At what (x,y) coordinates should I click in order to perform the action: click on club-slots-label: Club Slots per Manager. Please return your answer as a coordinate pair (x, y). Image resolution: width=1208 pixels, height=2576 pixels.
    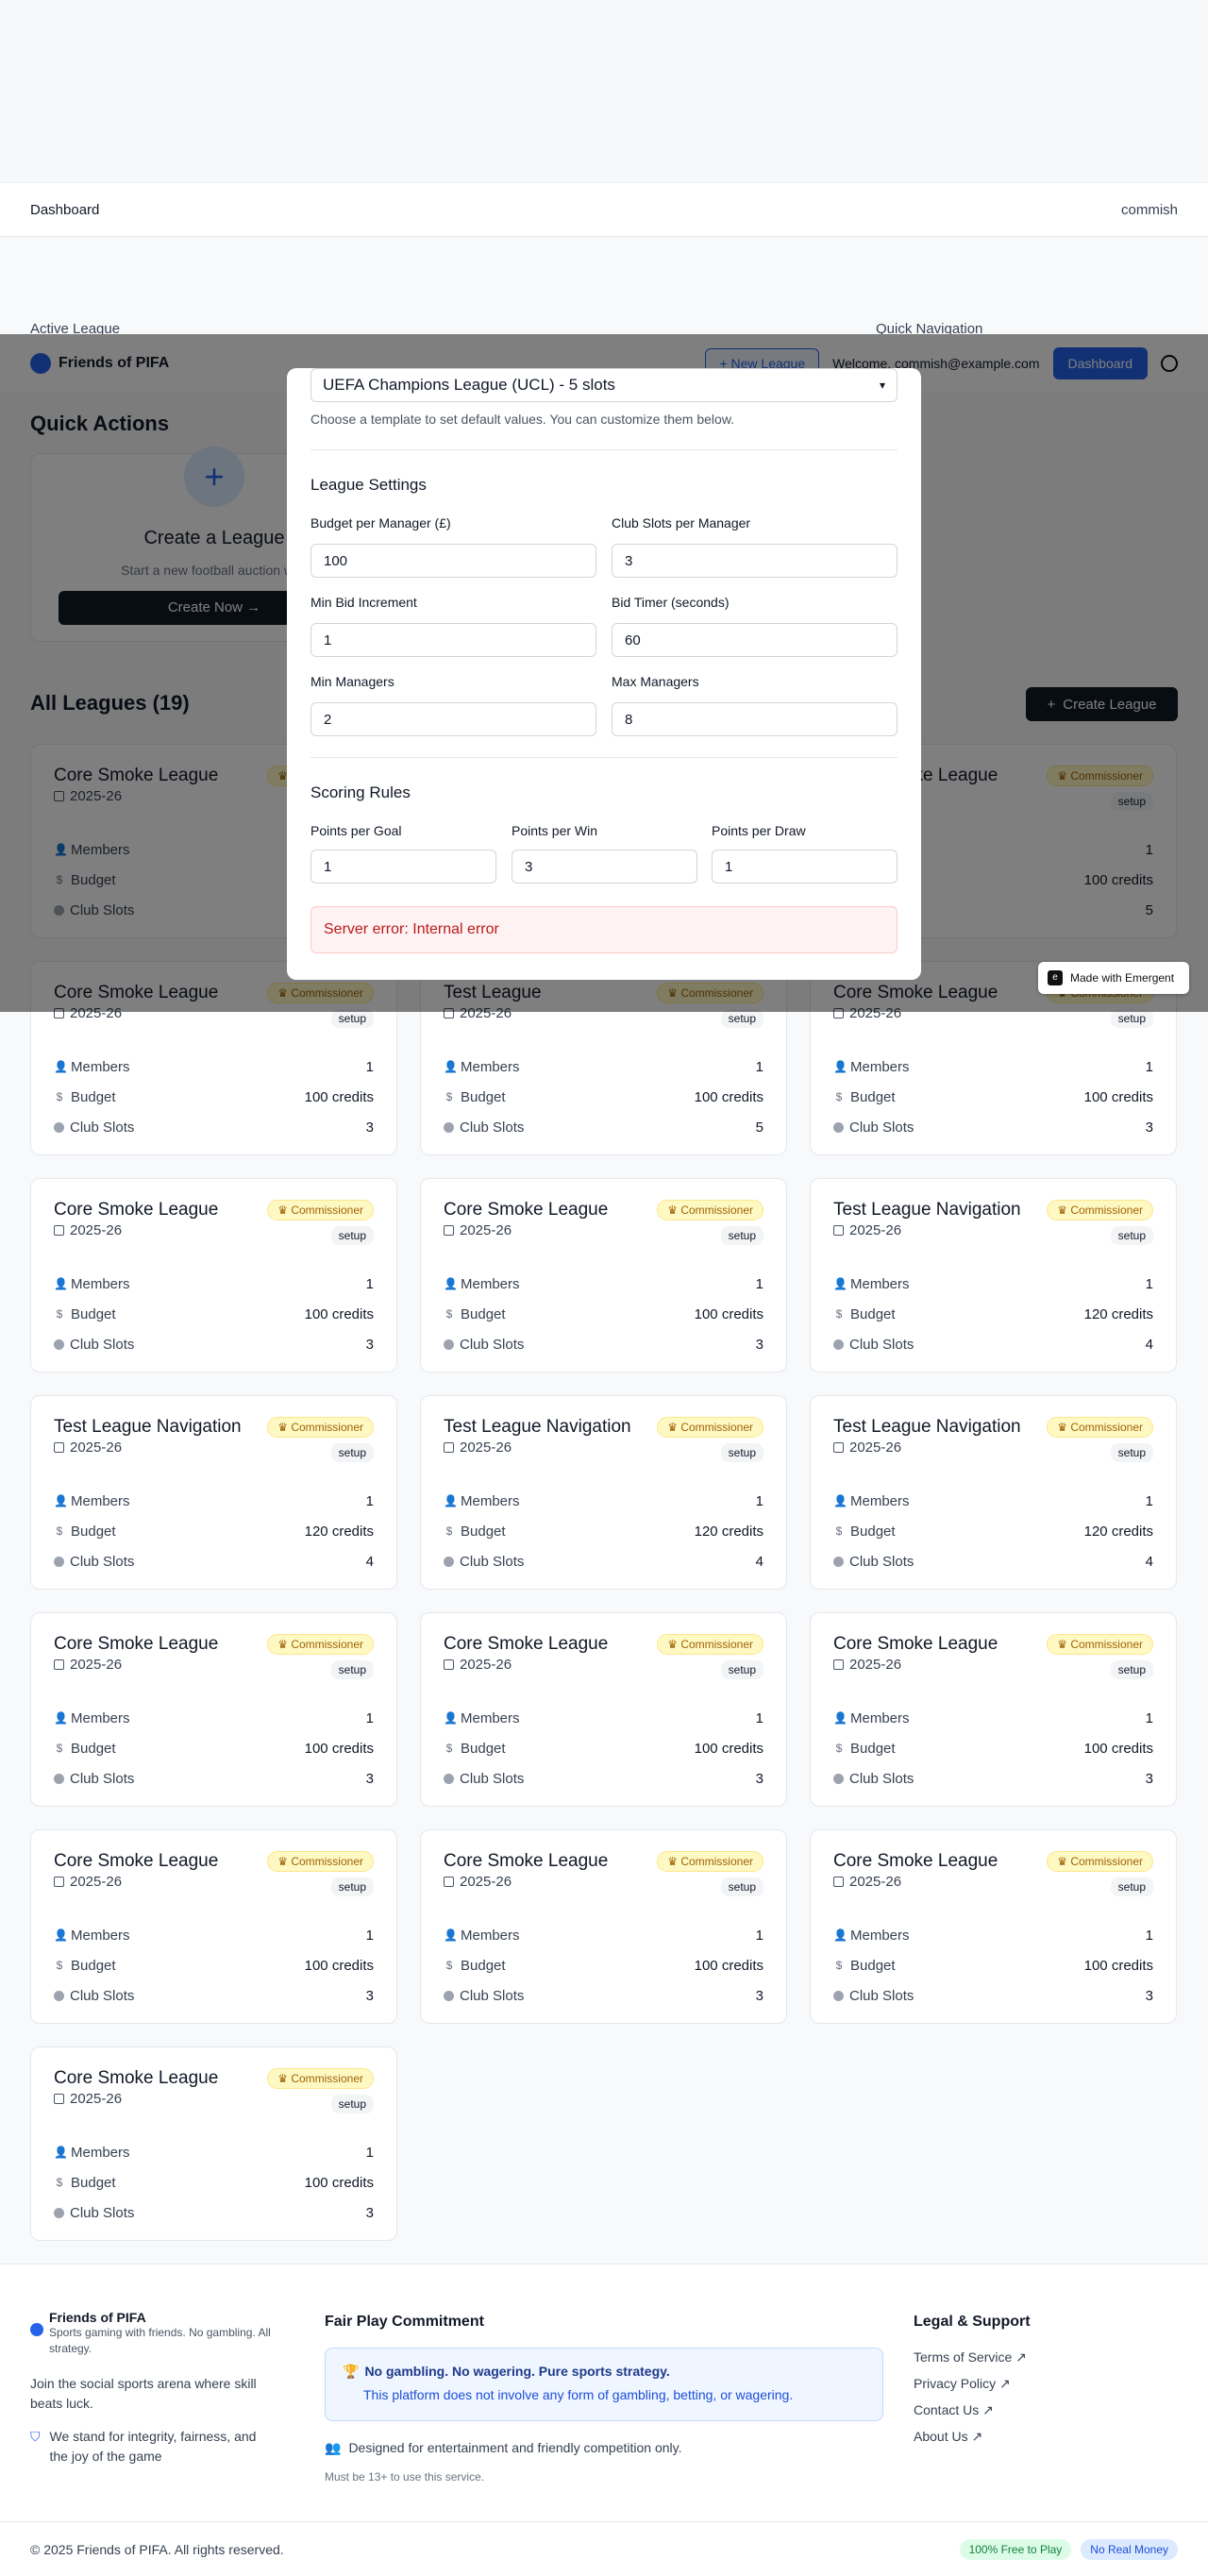
    Looking at the image, I should click on (681, 523).